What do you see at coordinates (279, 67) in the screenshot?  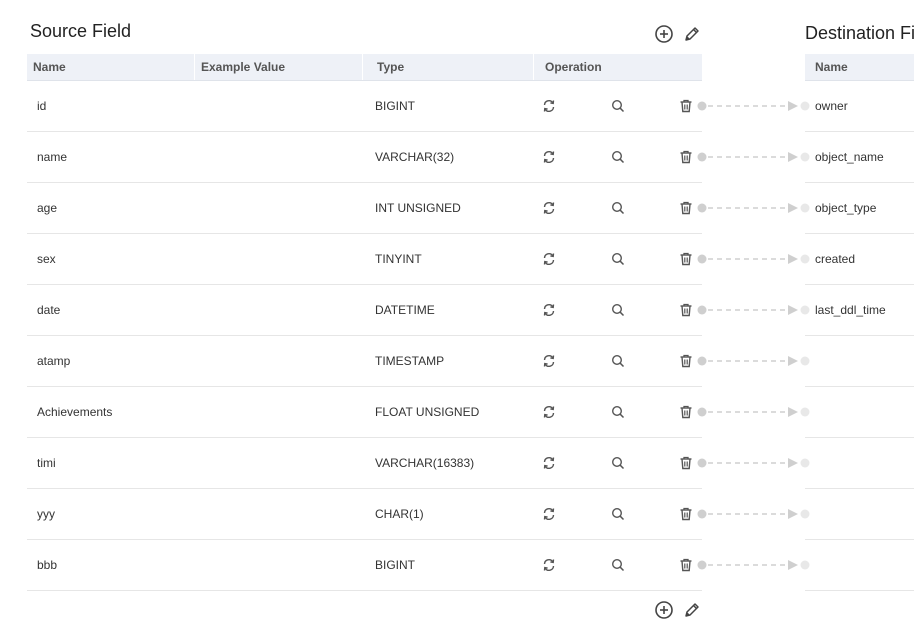 I see `column-header-example-value: Example Value` at bounding box center [279, 67].